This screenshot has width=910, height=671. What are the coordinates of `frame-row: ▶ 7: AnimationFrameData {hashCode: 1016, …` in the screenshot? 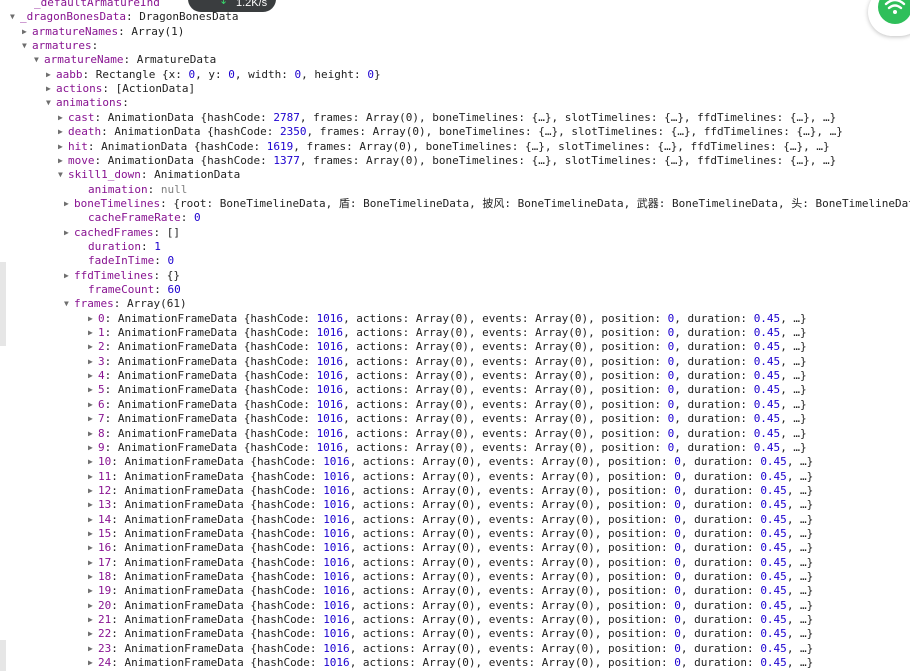 It's located at (447, 419).